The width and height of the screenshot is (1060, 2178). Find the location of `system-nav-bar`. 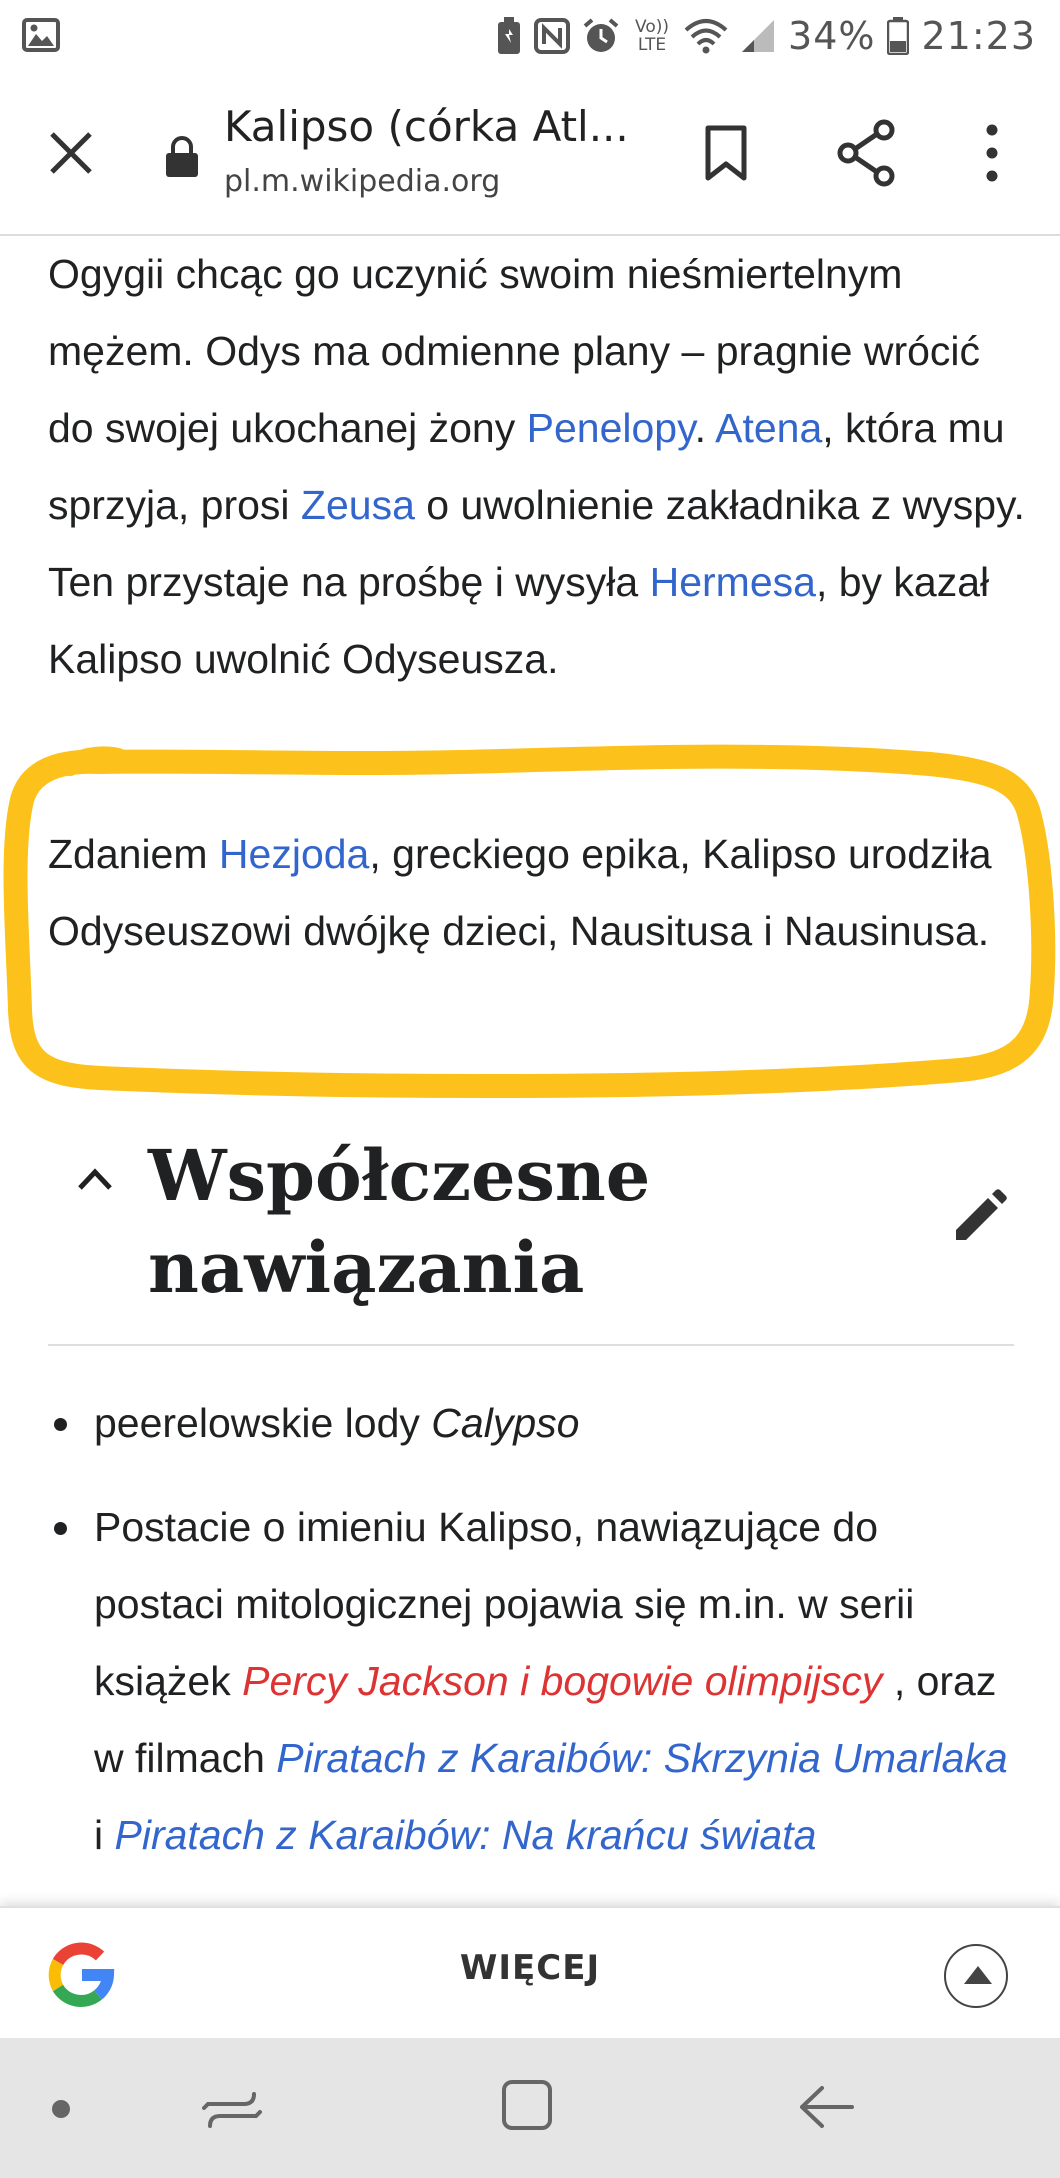

system-nav-bar is located at coordinates (530, 2108).